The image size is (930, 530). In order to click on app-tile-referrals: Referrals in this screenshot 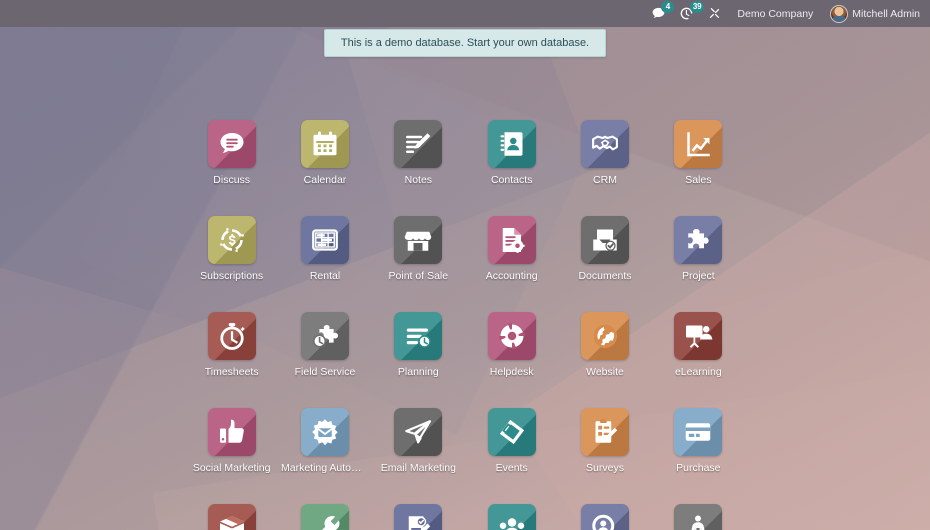, I will do `click(698, 517)`.